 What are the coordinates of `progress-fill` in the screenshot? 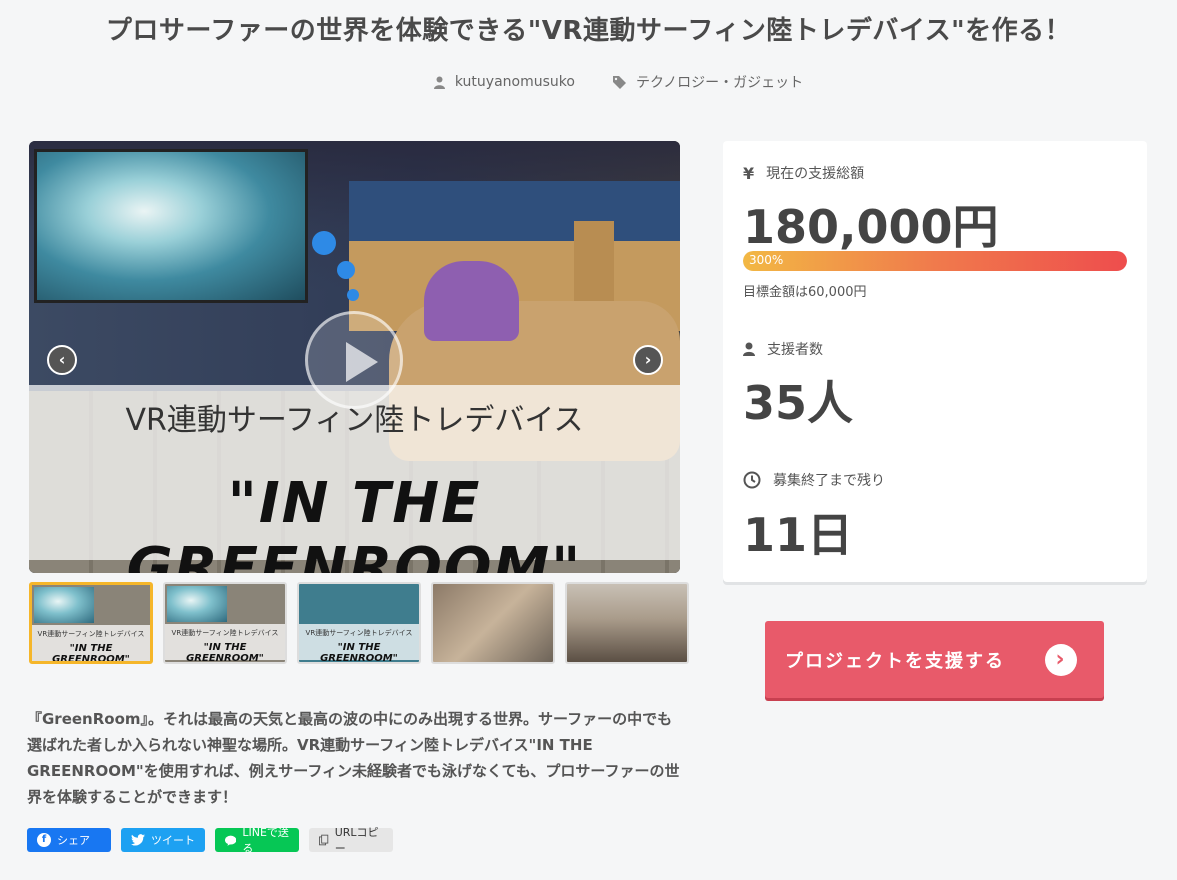 It's located at (935, 261).